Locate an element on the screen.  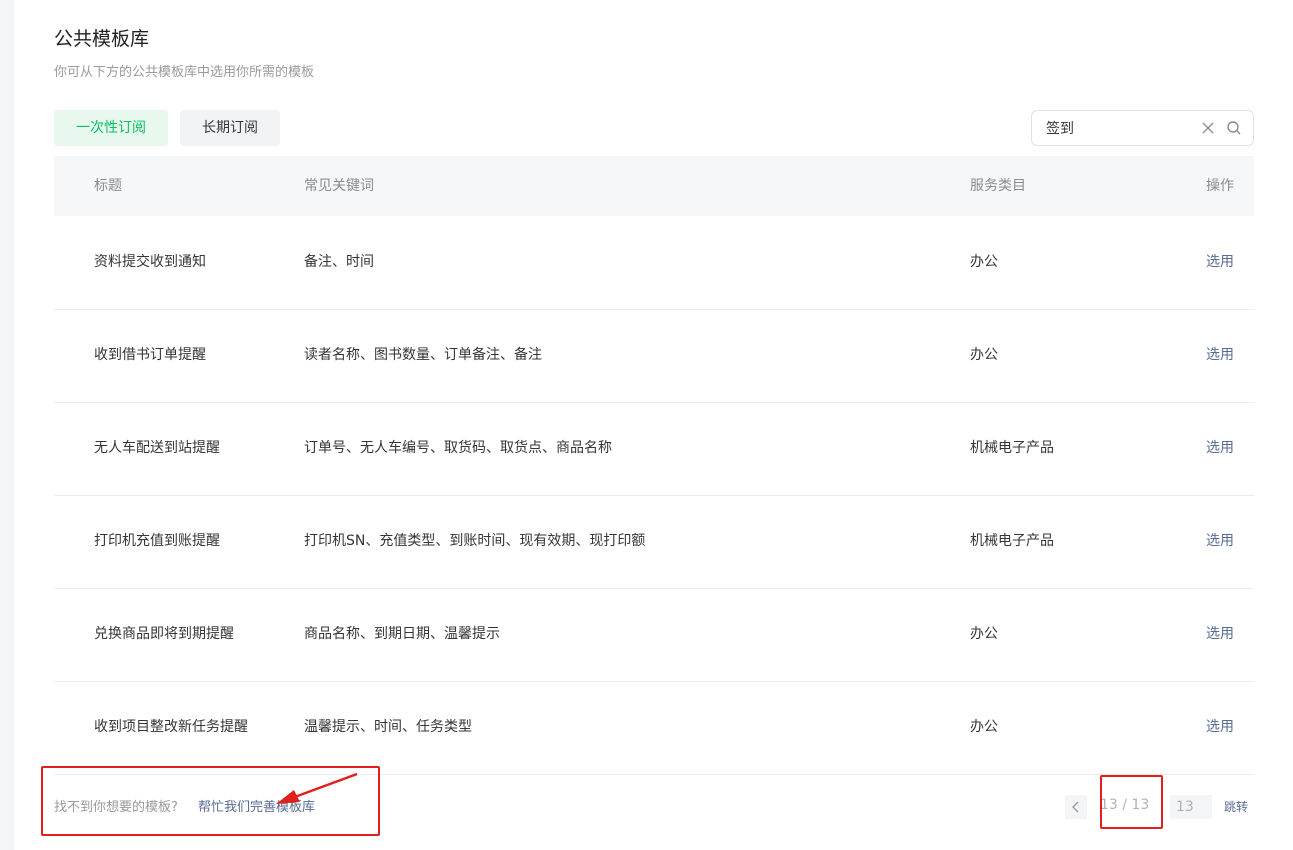
column-header-keywords: 常见关键词 is located at coordinates (339, 186).